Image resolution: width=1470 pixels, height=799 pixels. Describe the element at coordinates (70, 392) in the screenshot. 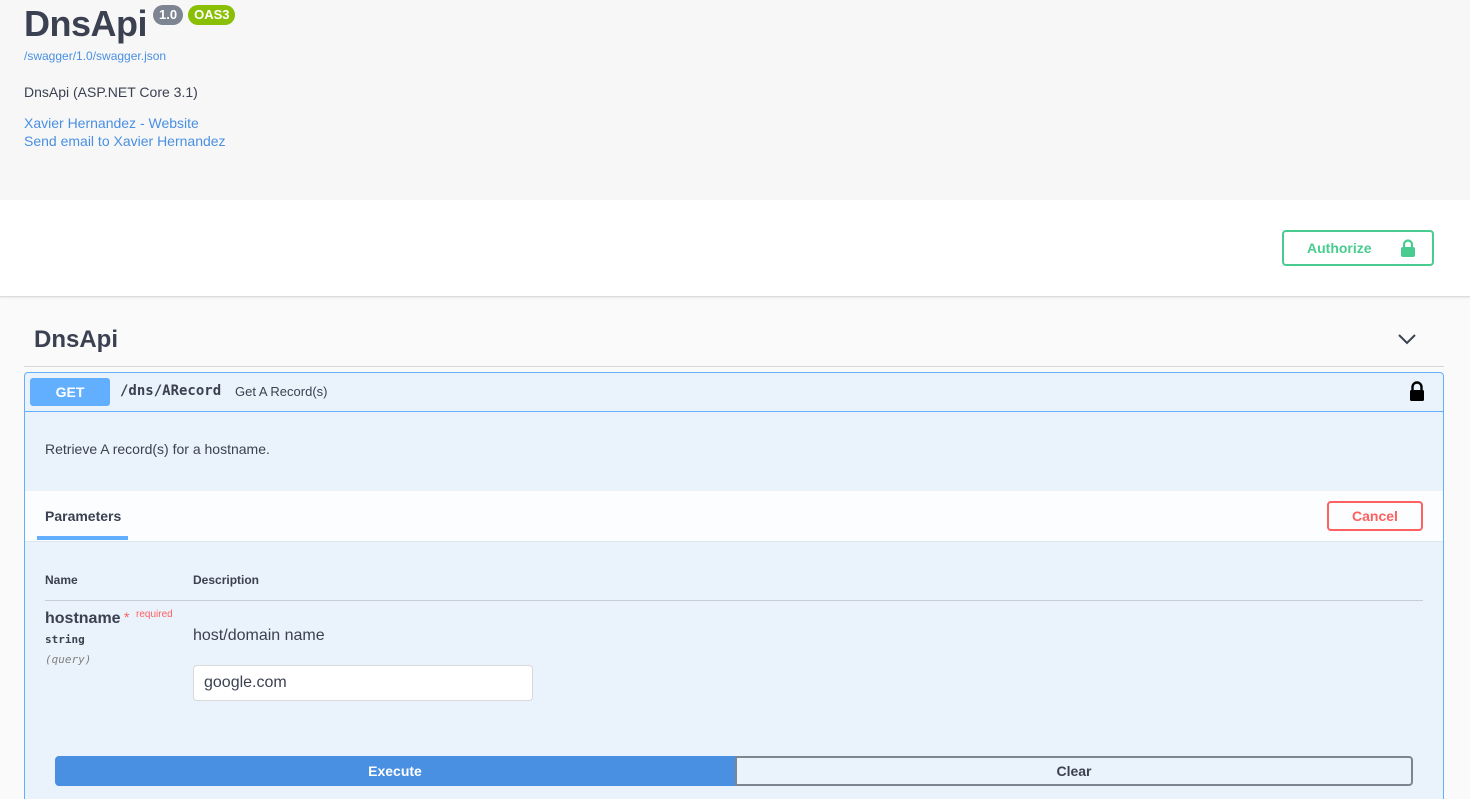

I see `http-method-badge: GET` at that location.